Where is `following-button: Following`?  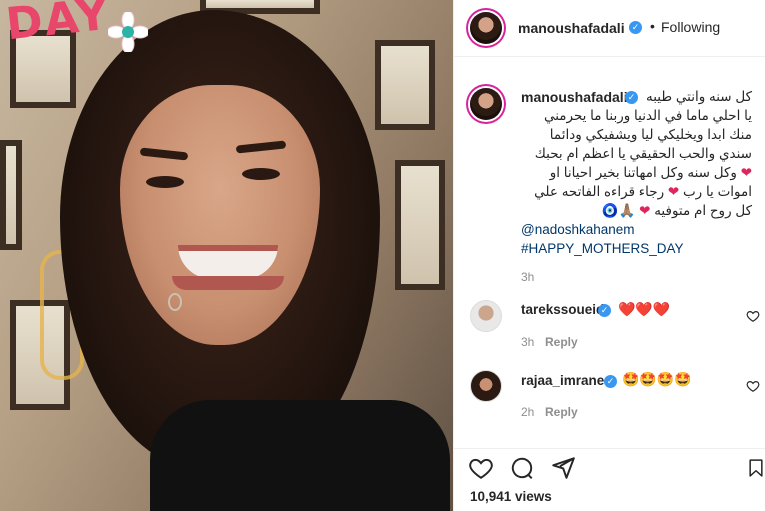 following-button: Following is located at coordinates (690, 27).